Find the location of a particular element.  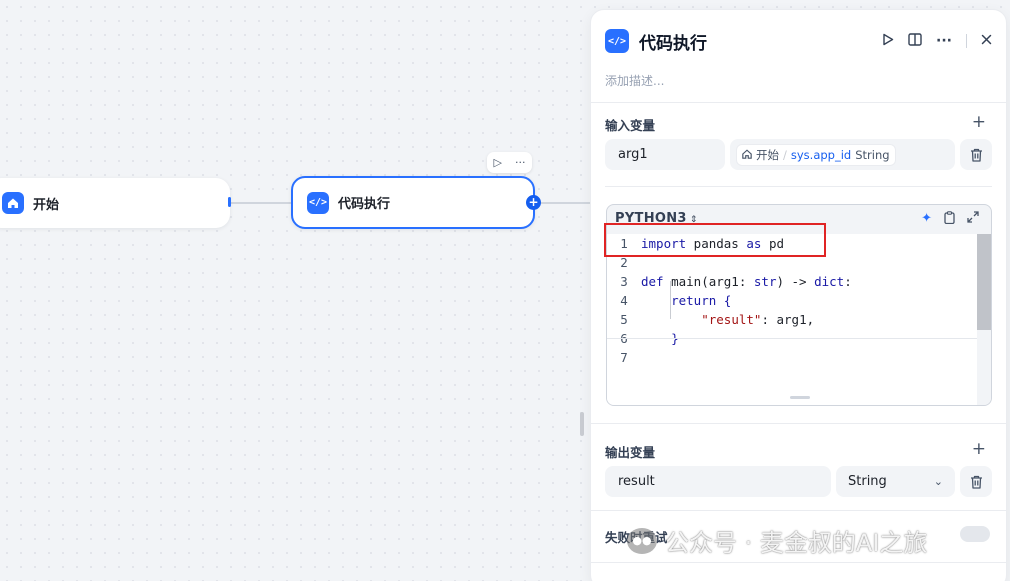

code-text: def main(arg1: str) -> dict: is located at coordinates (746, 281).